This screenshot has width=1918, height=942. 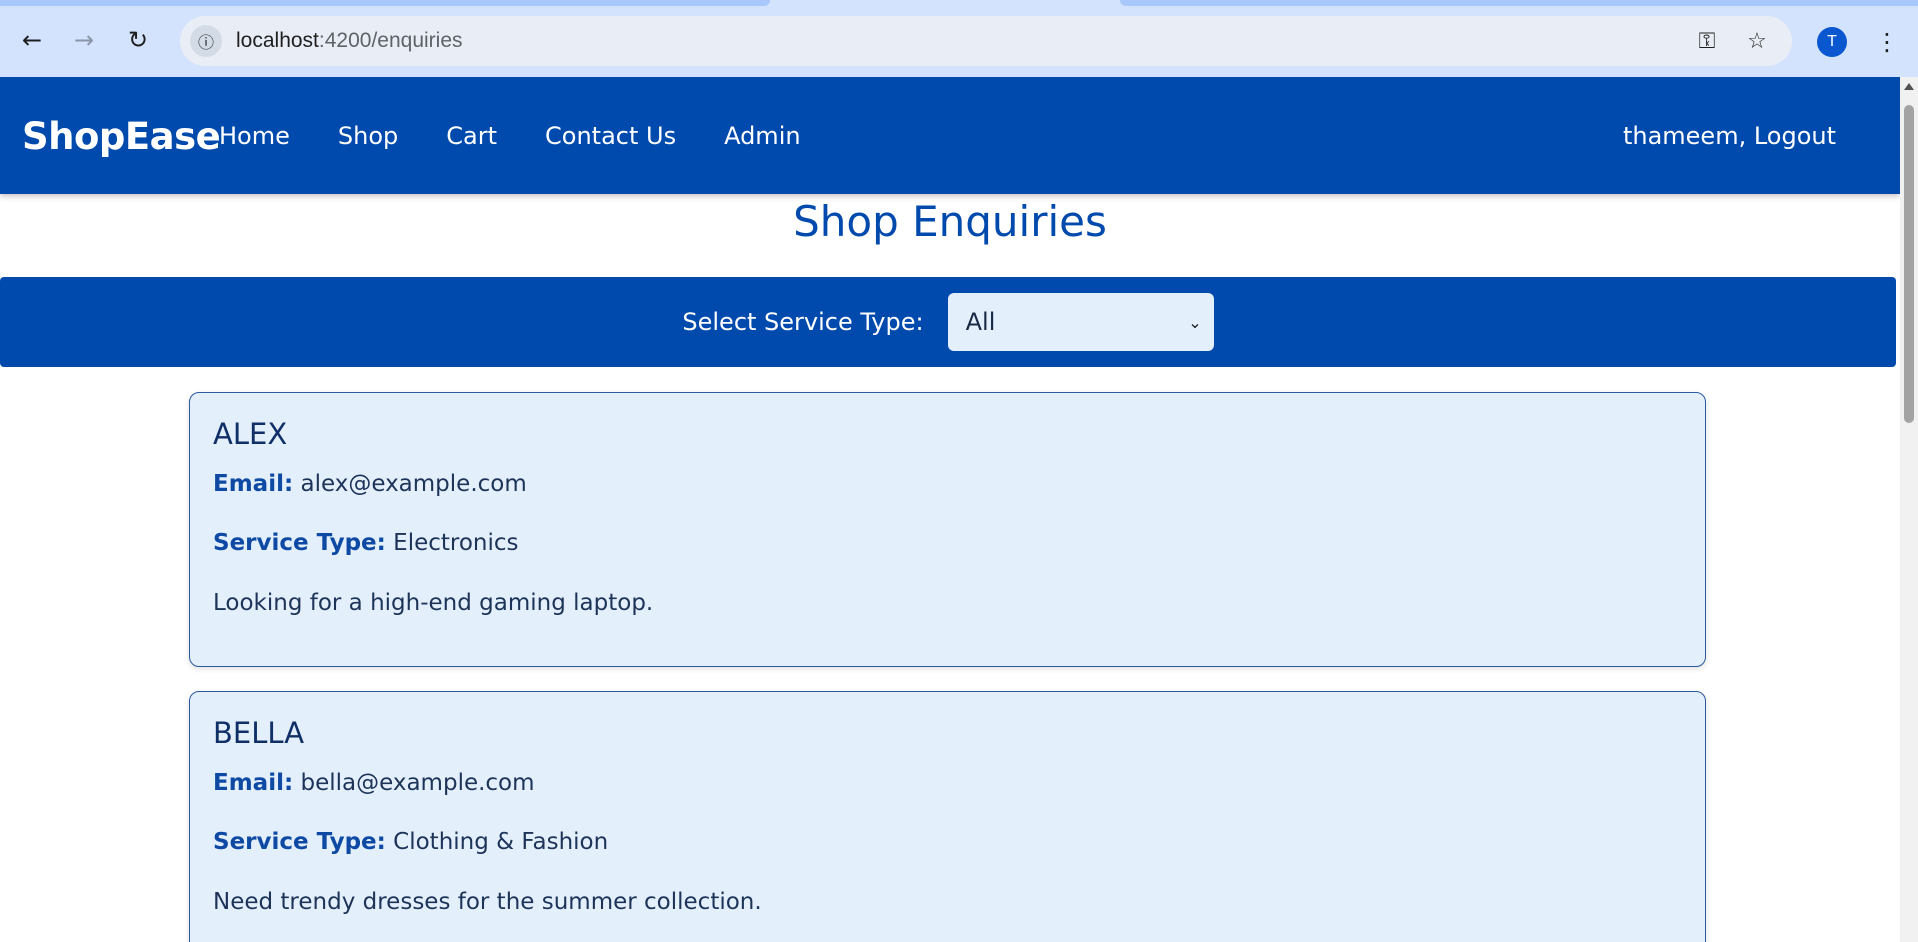 What do you see at coordinates (947, 544) in the screenshot?
I see `enquiry-service: Service Type: Electronics` at bounding box center [947, 544].